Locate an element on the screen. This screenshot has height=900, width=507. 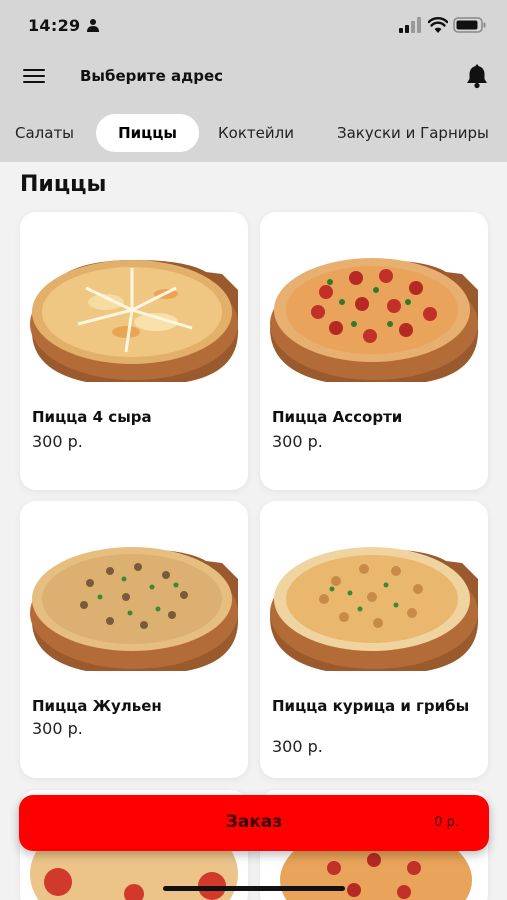
order-label: Заказ is located at coordinates (254, 822).